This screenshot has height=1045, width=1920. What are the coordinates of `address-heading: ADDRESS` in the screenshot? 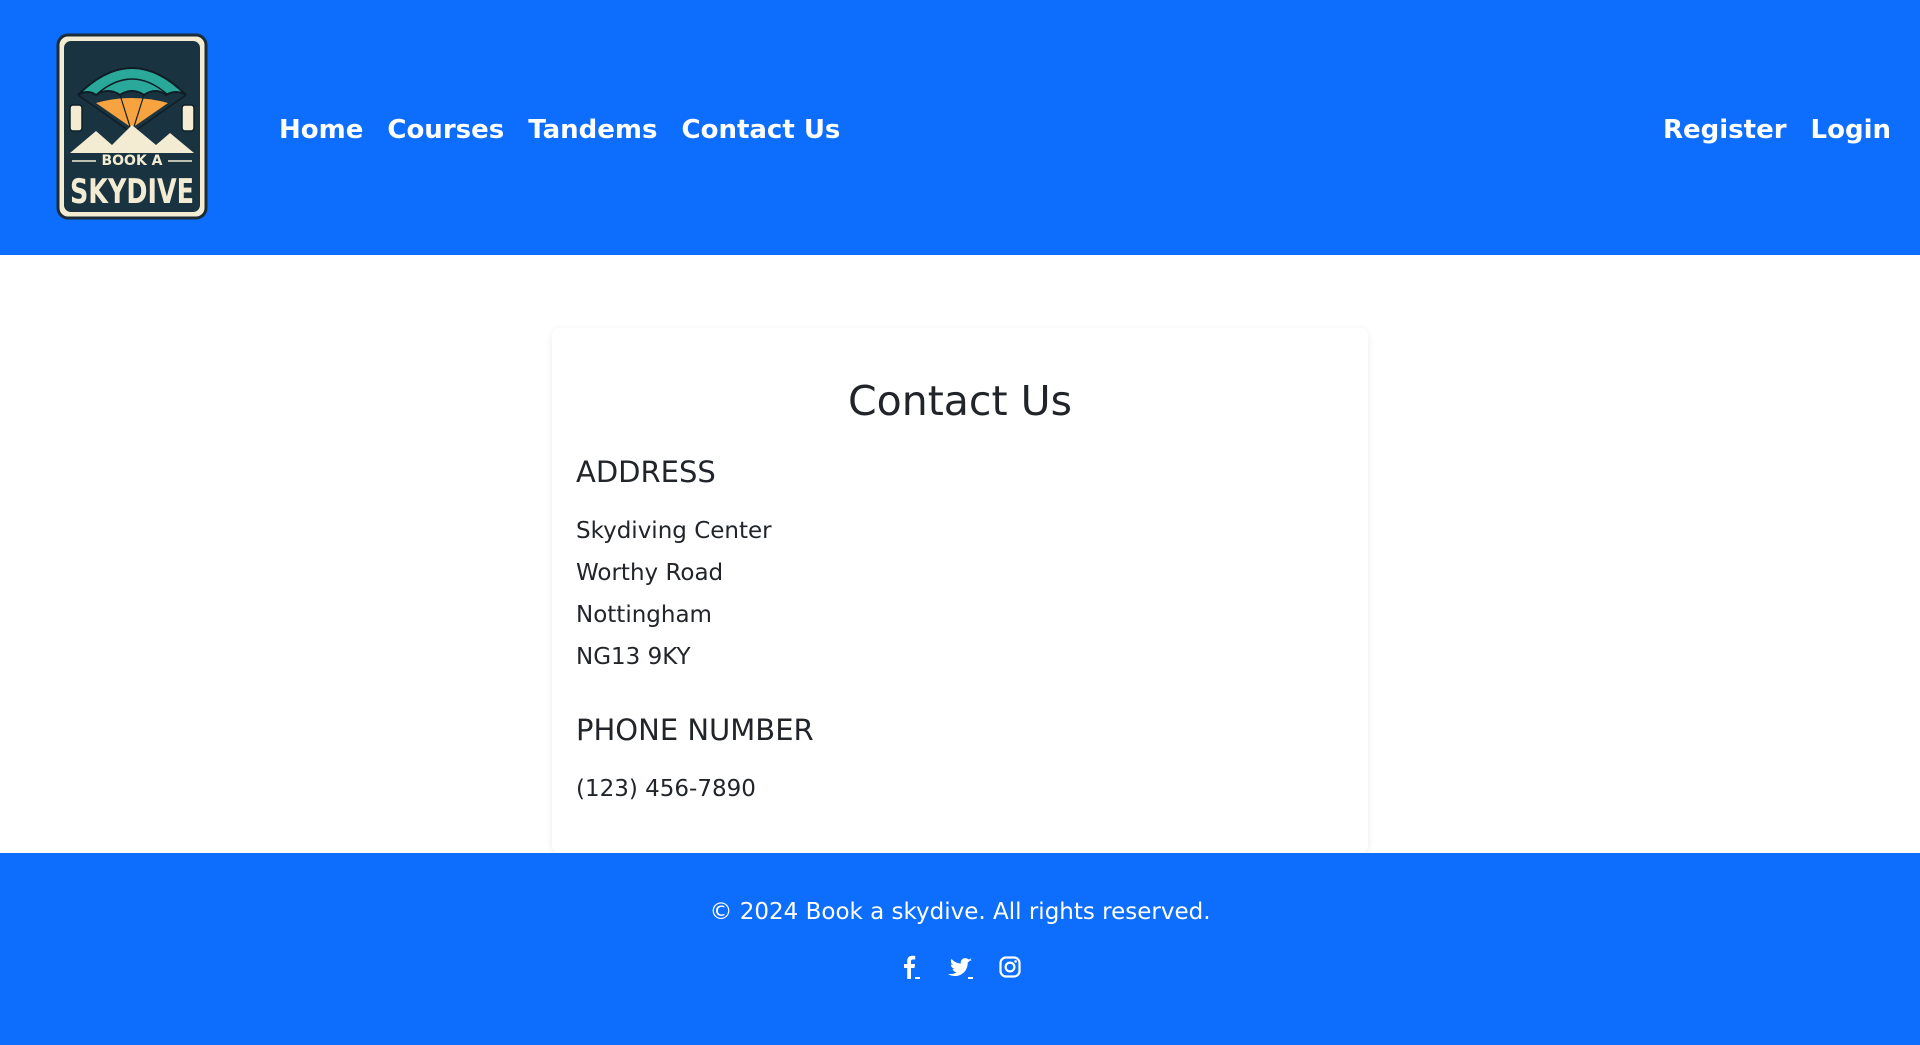 It's located at (646, 472).